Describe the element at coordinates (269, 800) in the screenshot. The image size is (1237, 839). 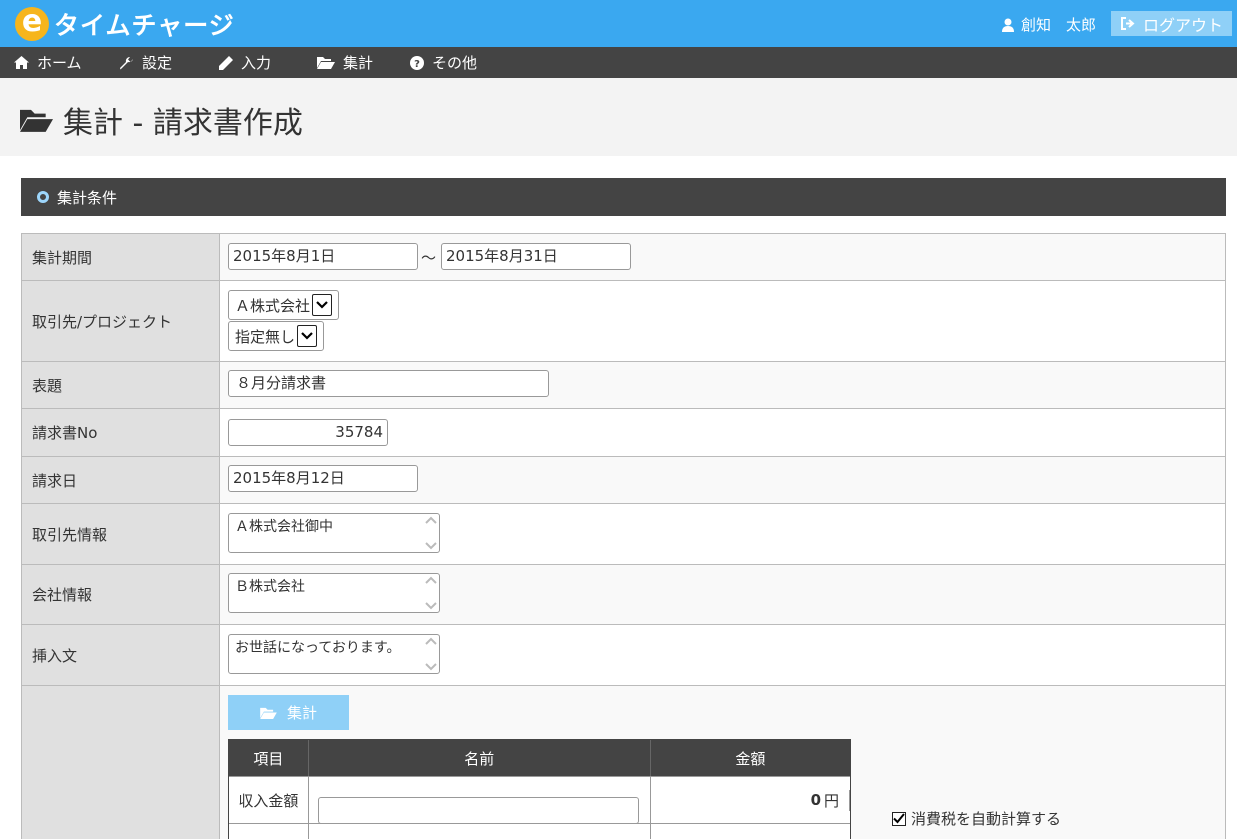
I see `income-label: 収入金額` at that location.